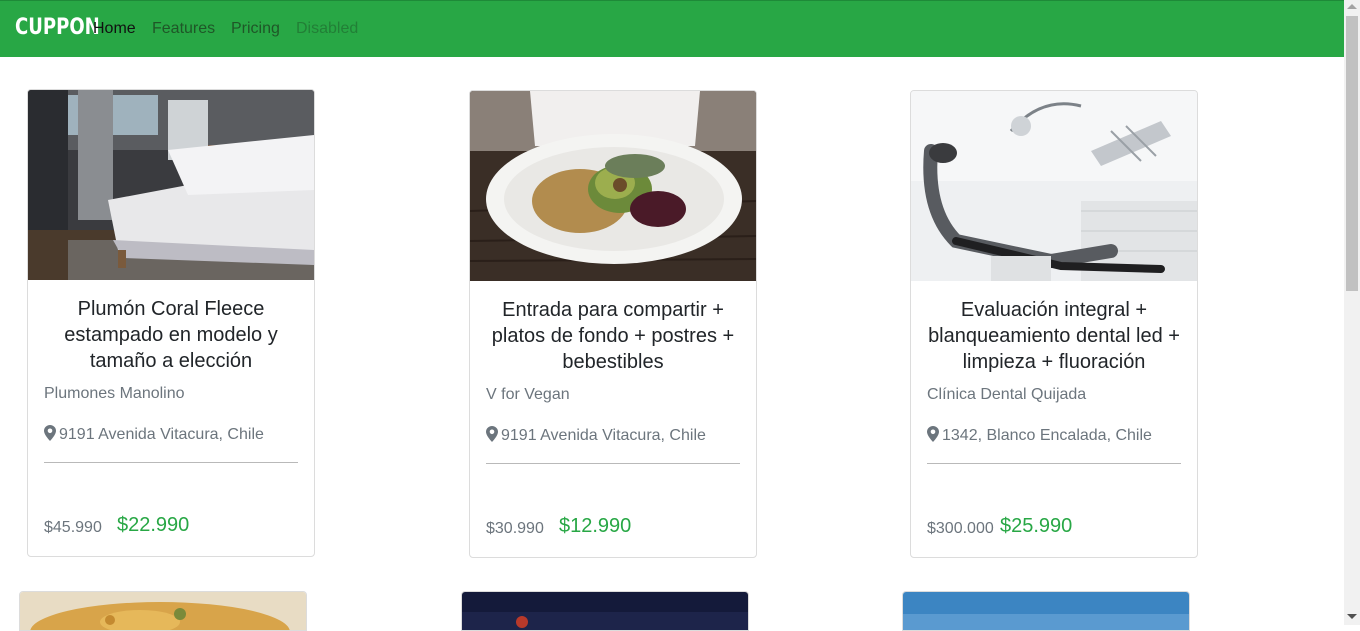 This screenshot has height=631, width=1360. I want to click on night-image, so click(605, 611).